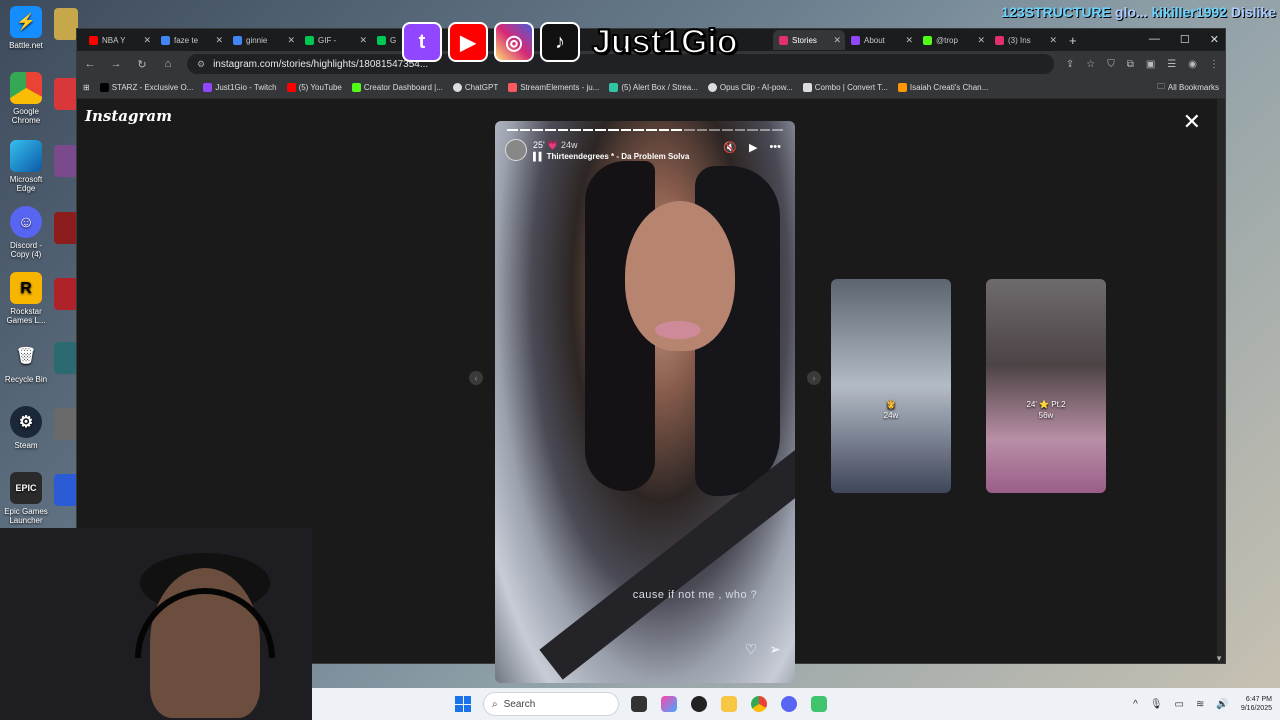 This screenshot has height=720, width=1280. Describe the element at coordinates (1214, 39) in the screenshot. I see `close-window-icon: ✕` at that location.